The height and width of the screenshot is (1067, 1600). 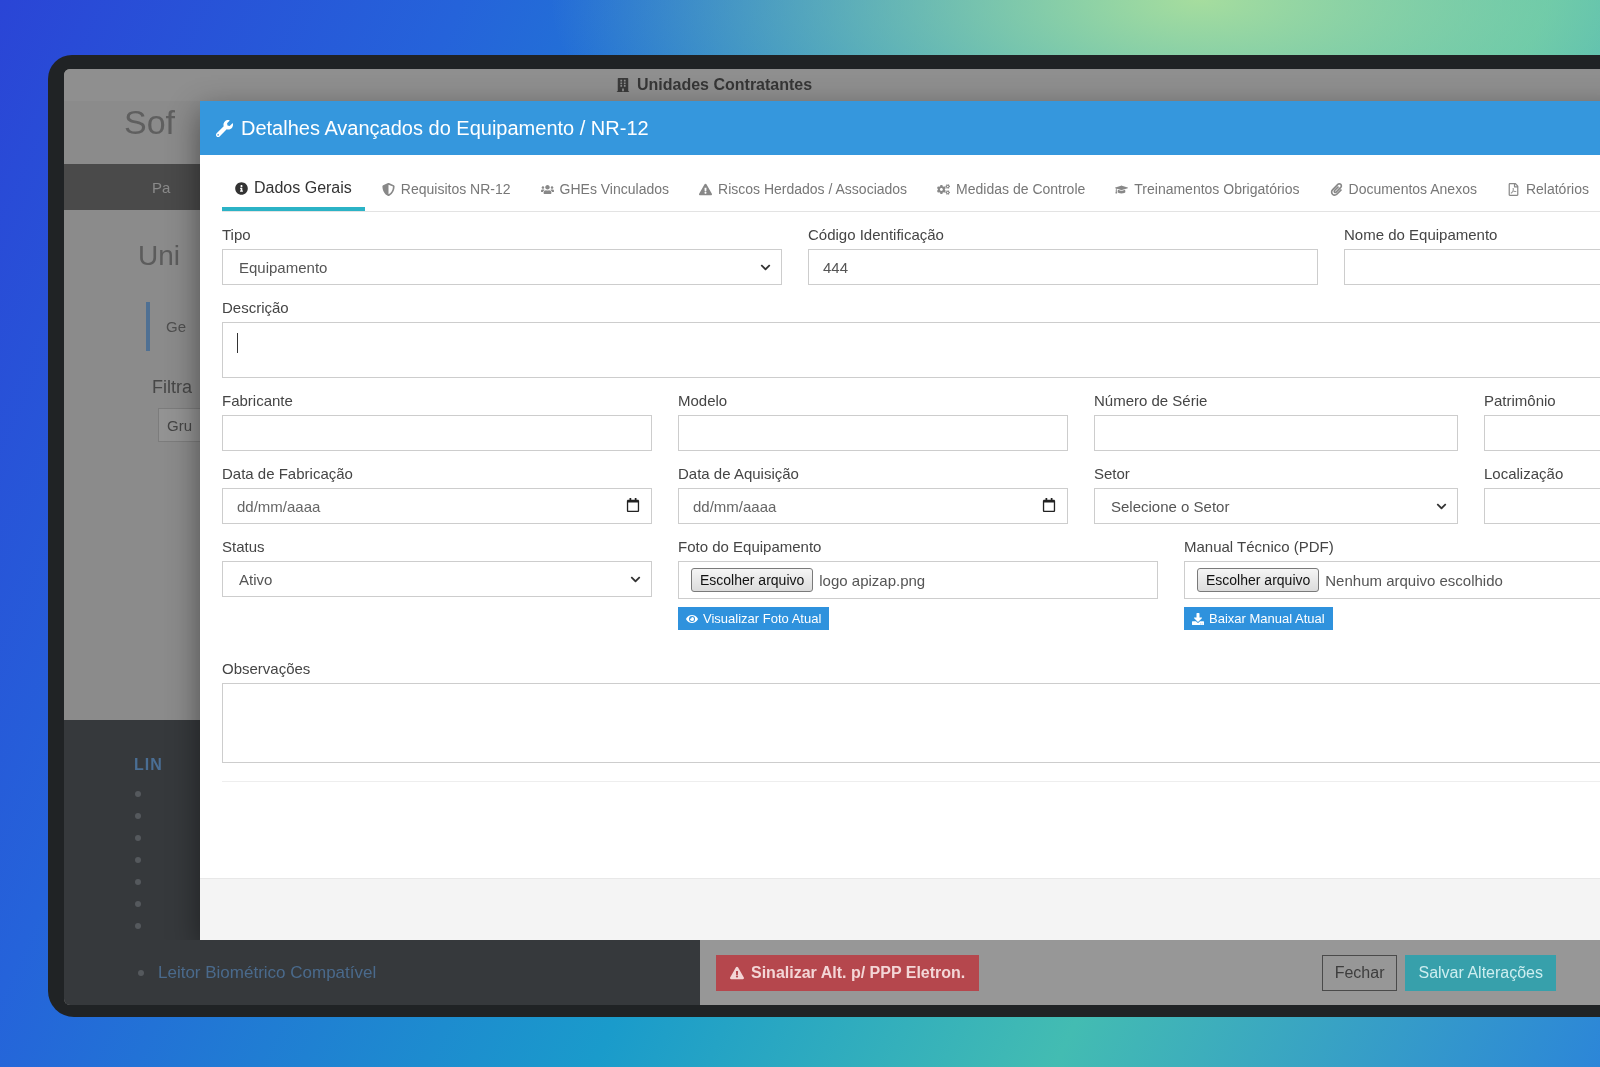 I want to click on field-label: Status, so click(x=244, y=546).